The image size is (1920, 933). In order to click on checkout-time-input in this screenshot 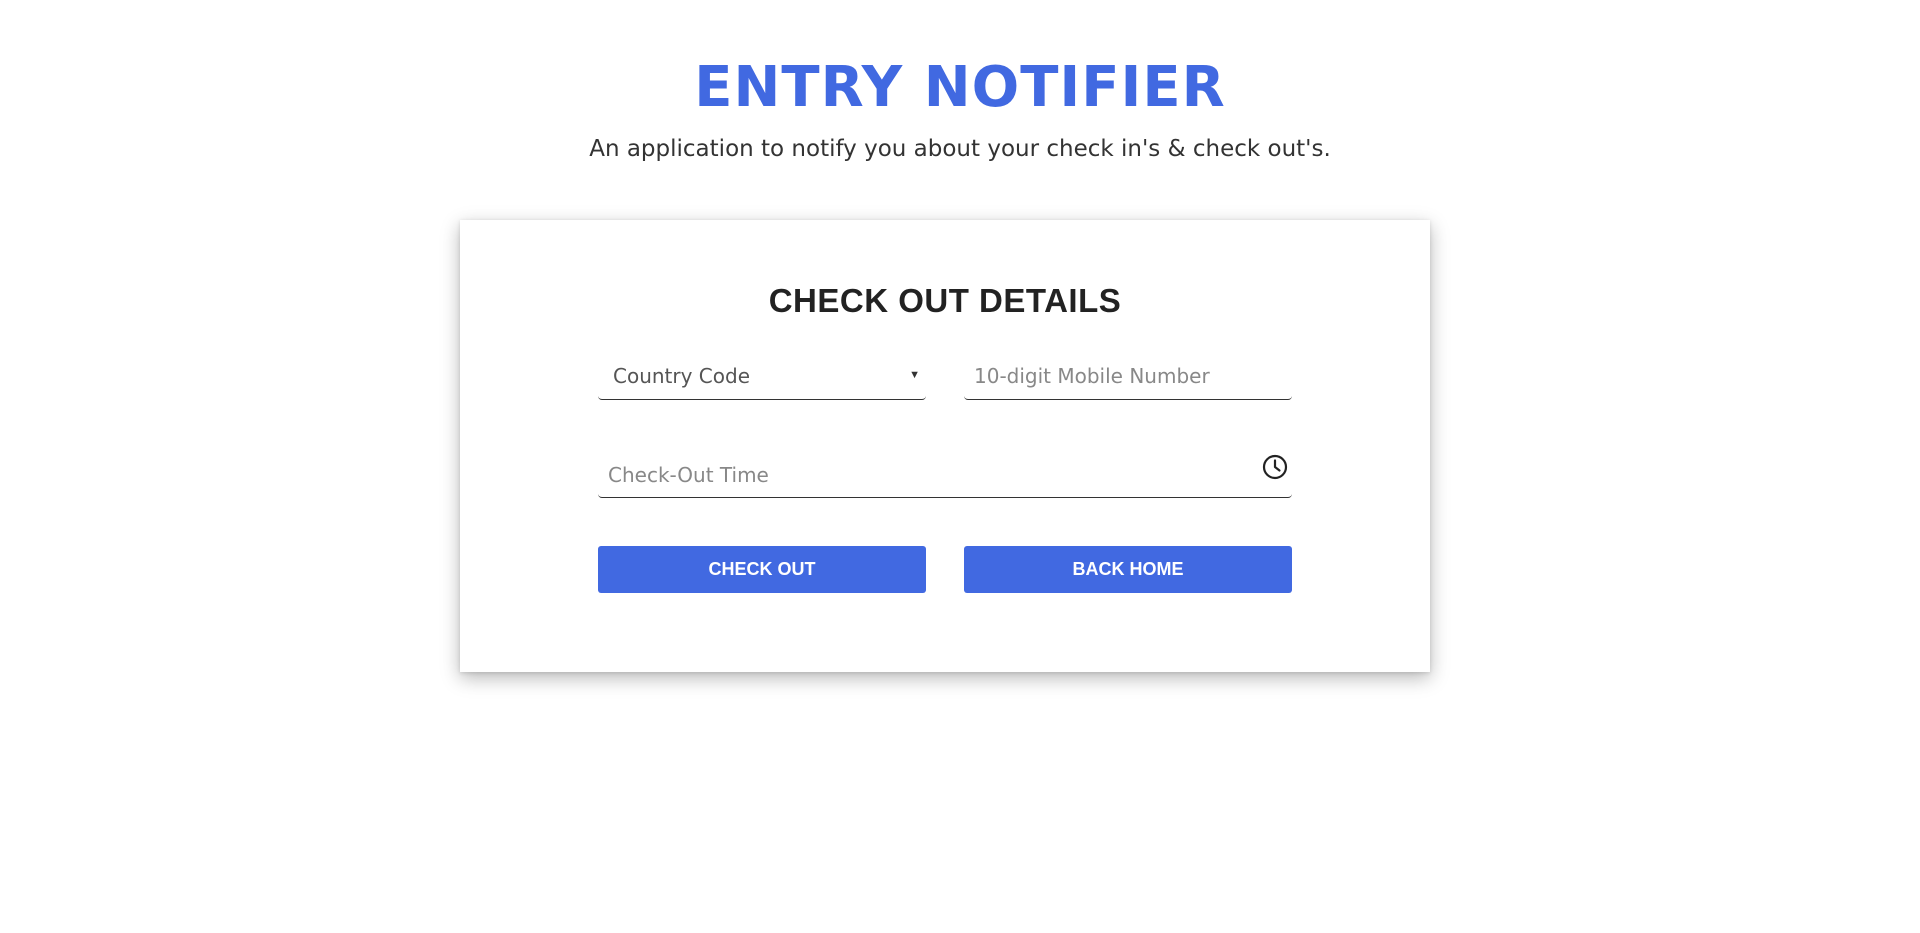, I will do `click(945, 472)`.